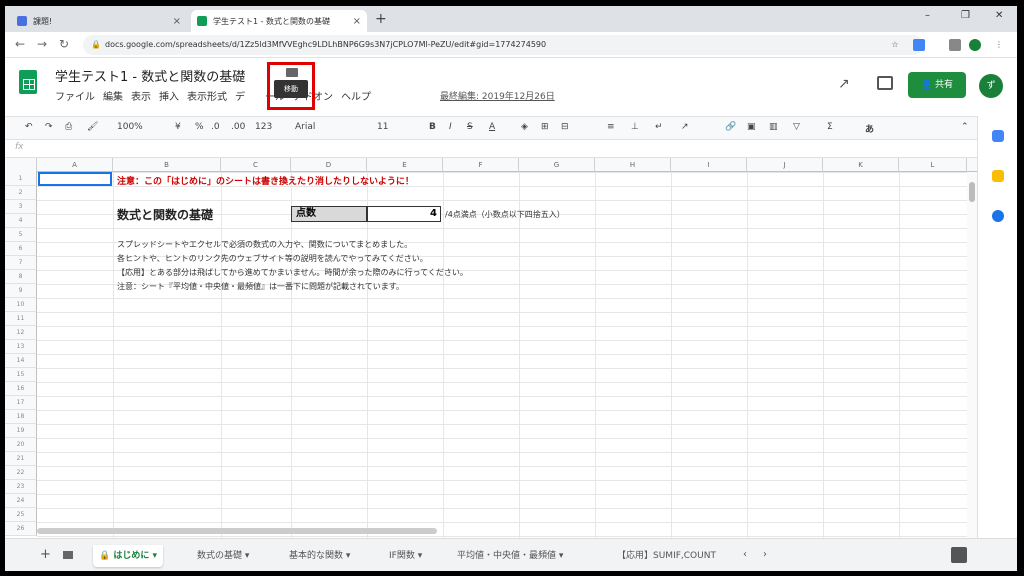 This screenshot has height=576, width=1024. What do you see at coordinates (20, 44) in the screenshot?
I see `back-arrow-icon: ←` at bounding box center [20, 44].